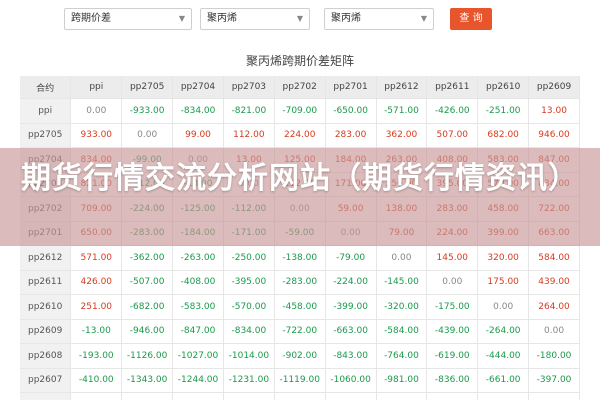 Image resolution: width=600 pixels, height=400 pixels. What do you see at coordinates (351, 135) in the screenshot?
I see `table-cell: 283.00` at bounding box center [351, 135].